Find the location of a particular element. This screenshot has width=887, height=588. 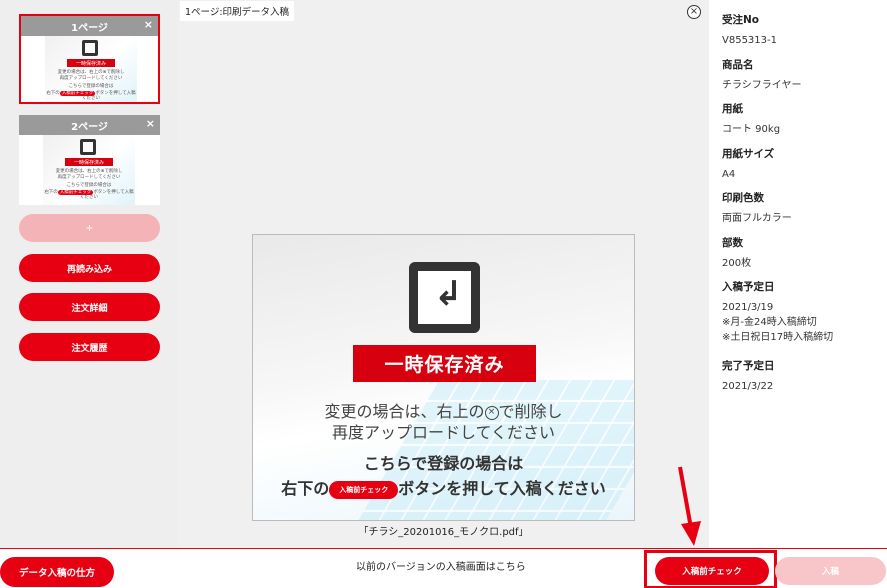

info-label: 入稿予定日 is located at coordinates (748, 287).